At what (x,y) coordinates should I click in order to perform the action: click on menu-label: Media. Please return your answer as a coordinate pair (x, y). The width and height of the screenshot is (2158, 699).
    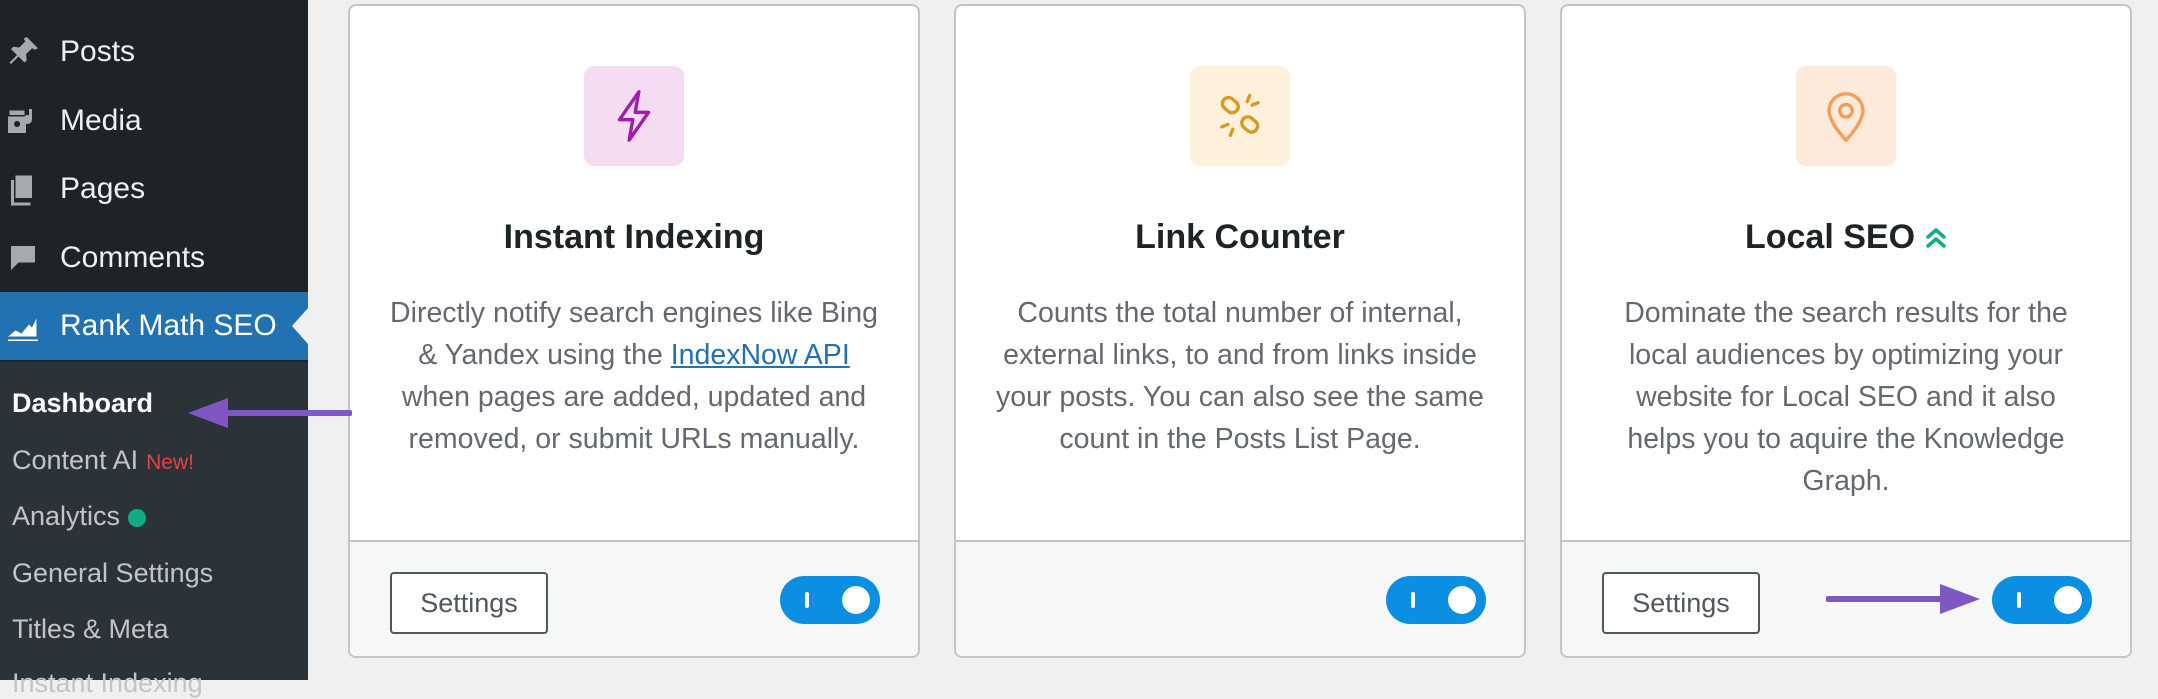
    Looking at the image, I should click on (101, 120).